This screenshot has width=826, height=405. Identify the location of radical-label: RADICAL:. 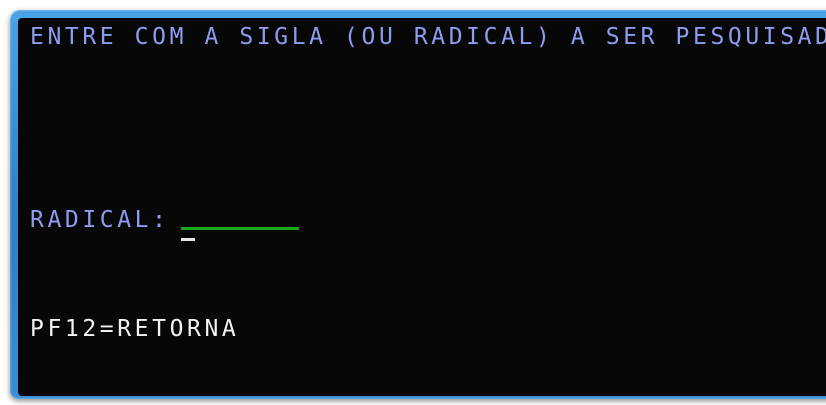
(100, 220).